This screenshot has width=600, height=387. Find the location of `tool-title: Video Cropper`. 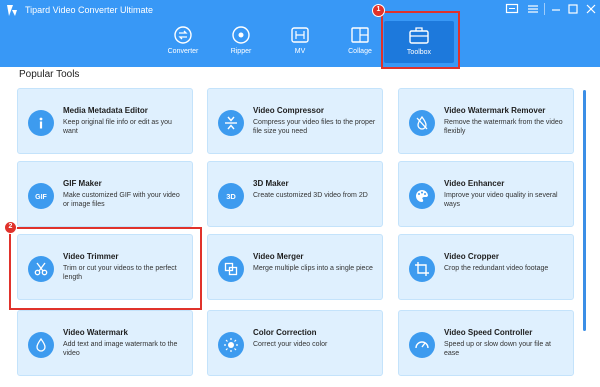

tool-title: Video Cropper is located at coordinates (471, 256).